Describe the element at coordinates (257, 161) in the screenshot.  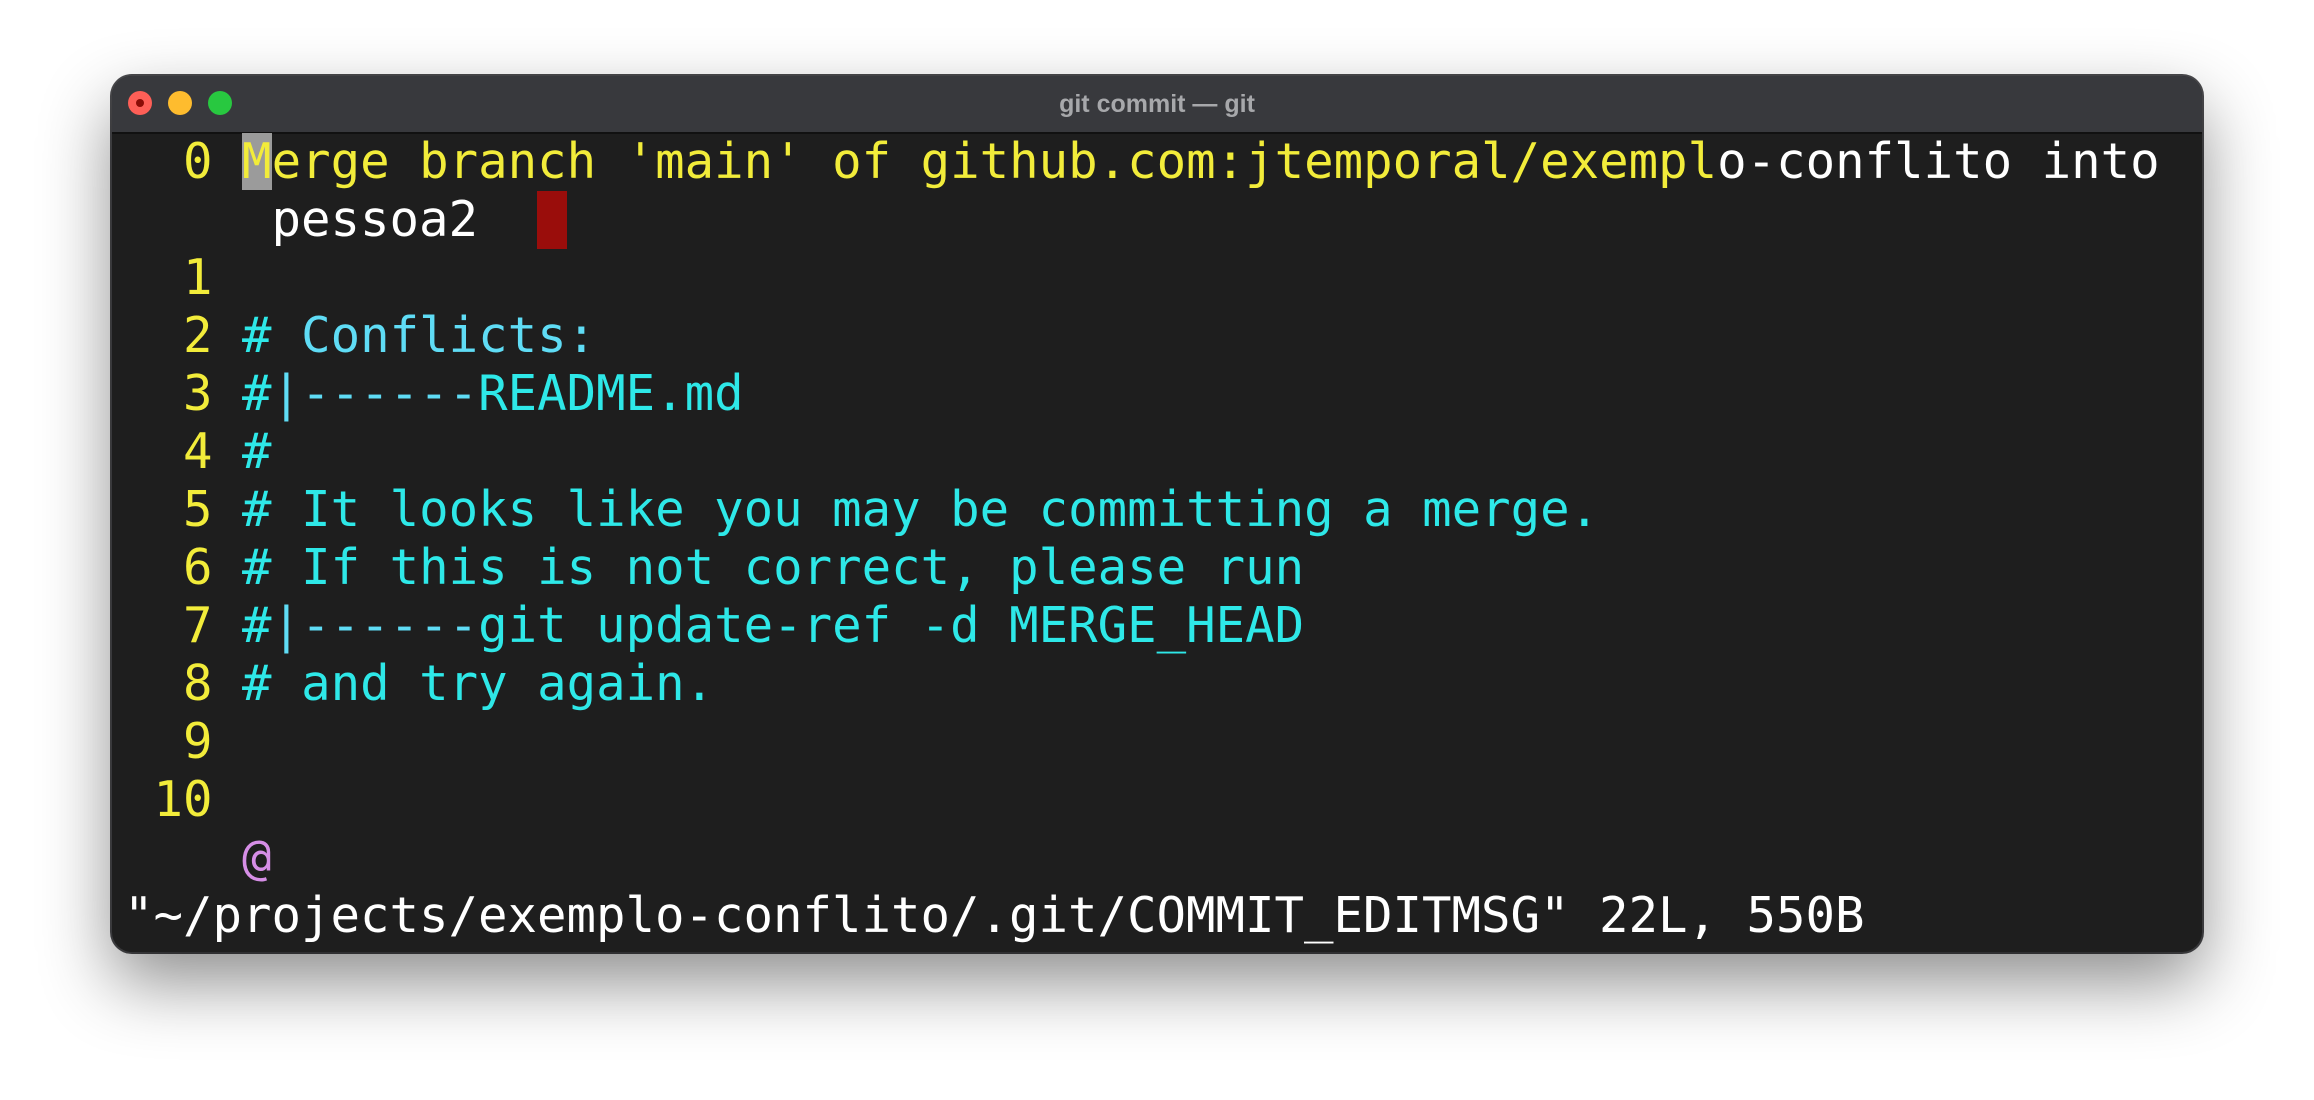
I see `text-cursor: M` at that location.